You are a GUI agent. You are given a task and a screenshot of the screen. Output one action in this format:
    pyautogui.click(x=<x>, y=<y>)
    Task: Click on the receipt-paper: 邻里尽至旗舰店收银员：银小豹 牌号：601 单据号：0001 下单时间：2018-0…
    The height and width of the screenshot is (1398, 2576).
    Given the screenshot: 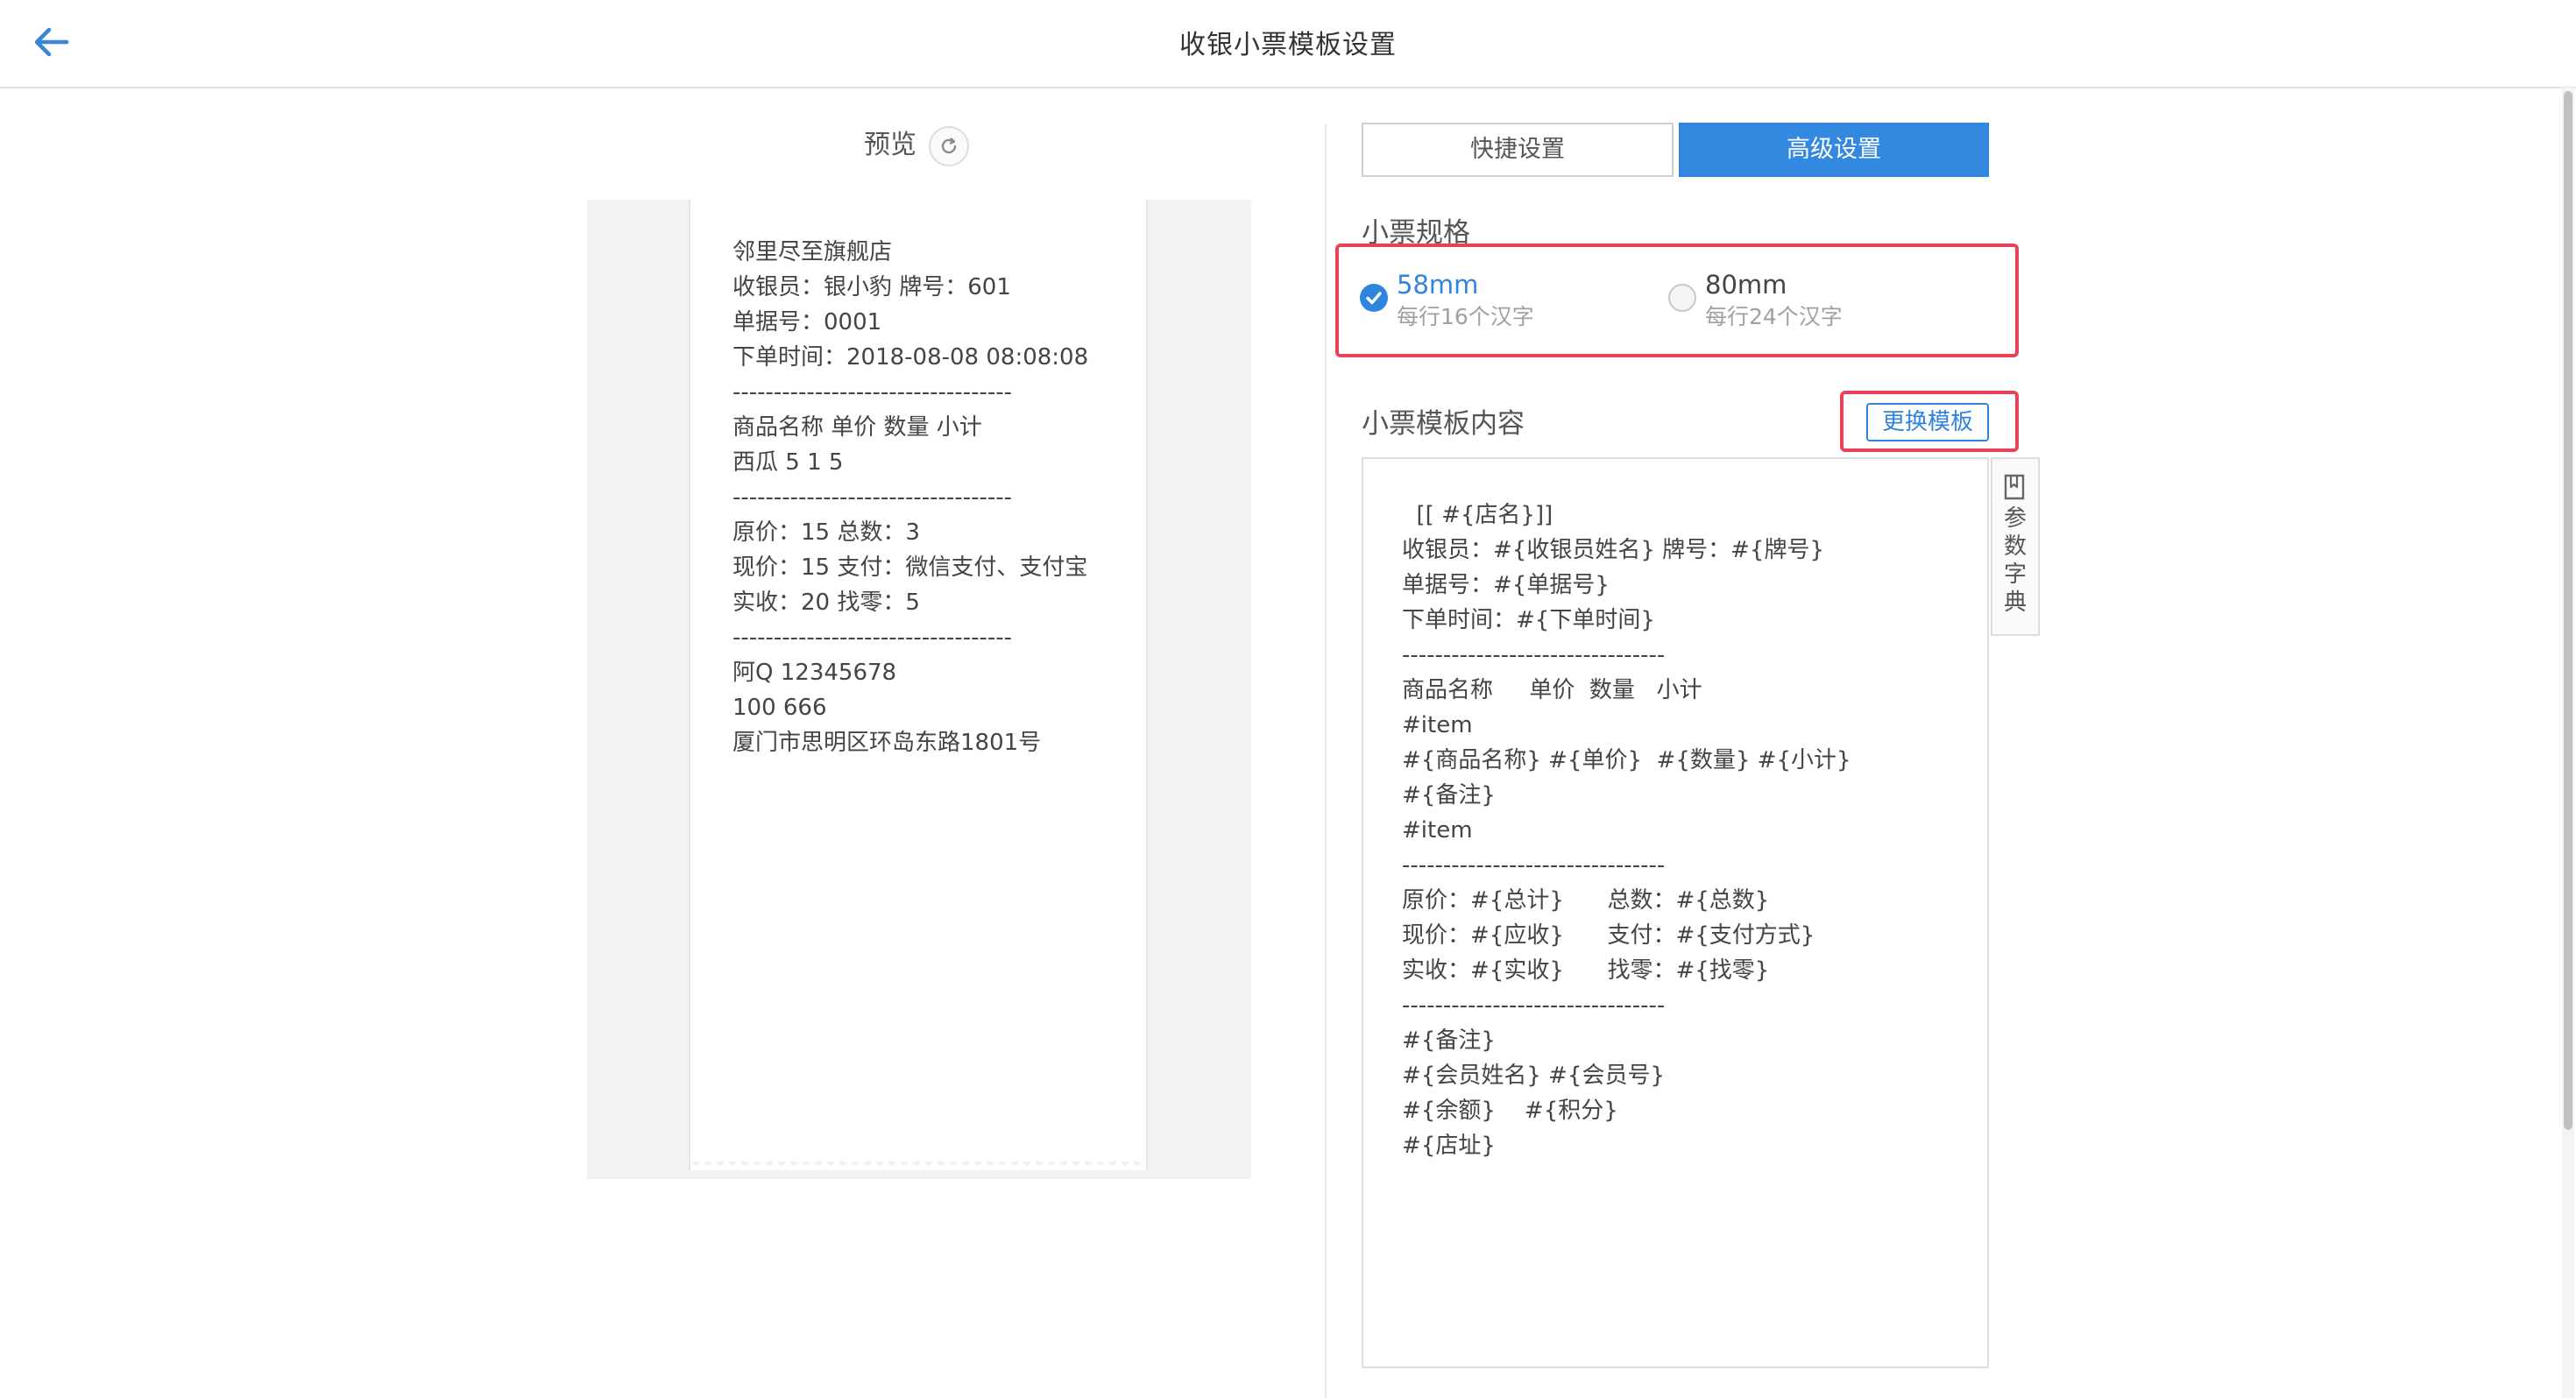 What is the action you would take?
    pyautogui.click(x=918, y=686)
    